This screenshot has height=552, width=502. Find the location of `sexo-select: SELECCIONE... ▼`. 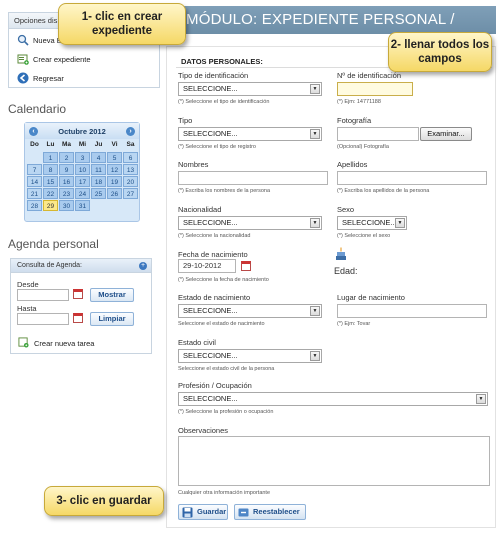

sexo-select: SELECCIONE... ▼ is located at coordinates (372, 223).